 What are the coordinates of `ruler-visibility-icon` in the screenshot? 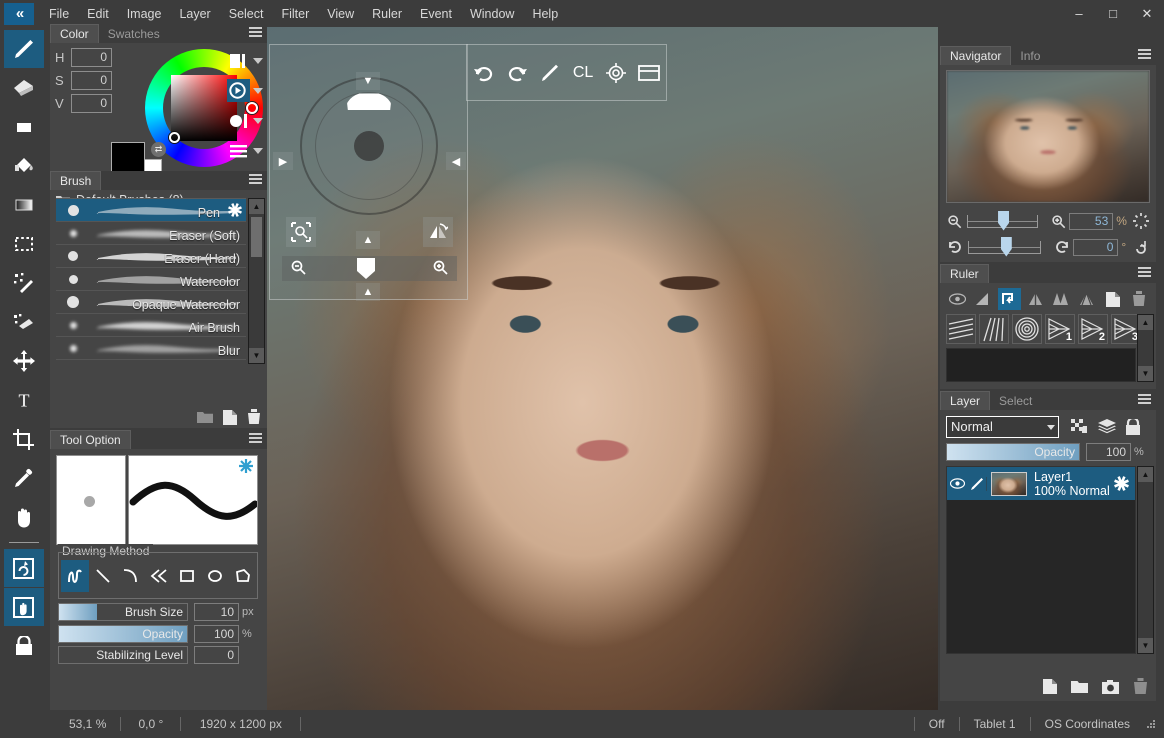 It's located at (957, 299).